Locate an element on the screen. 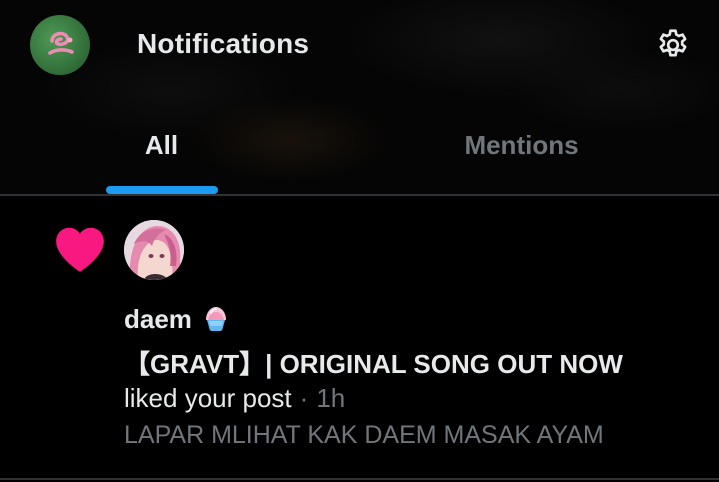 The image size is (719, 482). post-title: 【GRAVT】| ORIGINAL SONG OUT NOW is located at coordinates (373, 362).